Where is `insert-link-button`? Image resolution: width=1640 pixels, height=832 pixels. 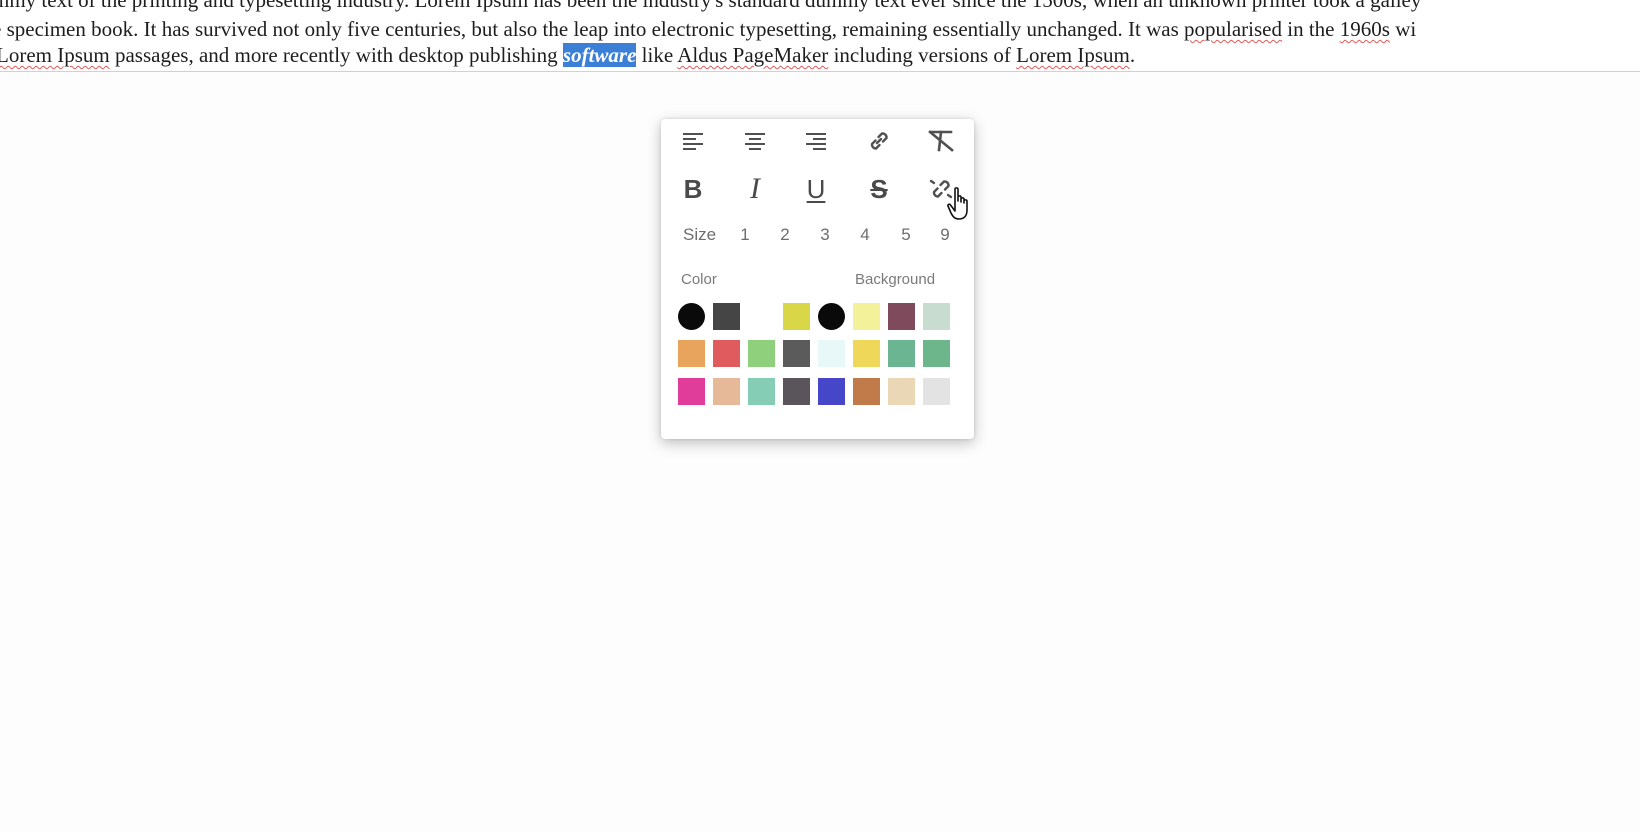 insert-link-button is located at coordinates (879, 141).